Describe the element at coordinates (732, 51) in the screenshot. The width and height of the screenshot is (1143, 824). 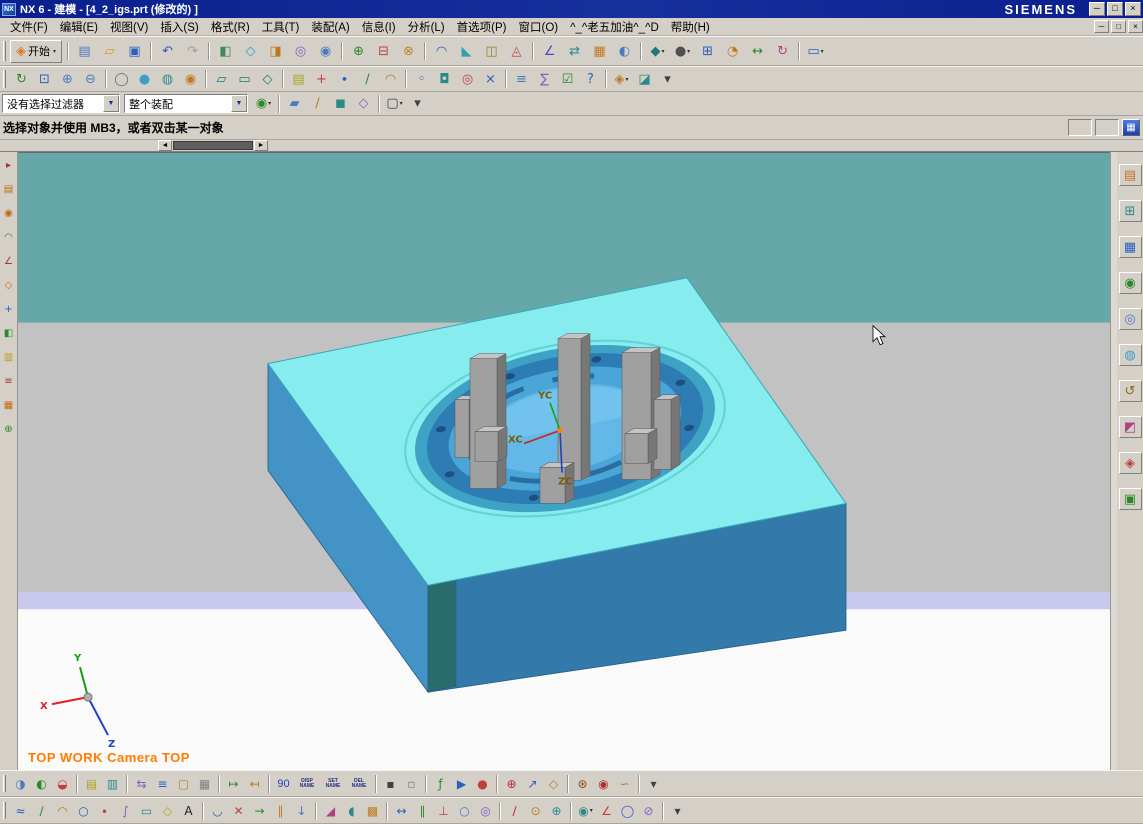
I see `zoom-icon: ◔` at that location.